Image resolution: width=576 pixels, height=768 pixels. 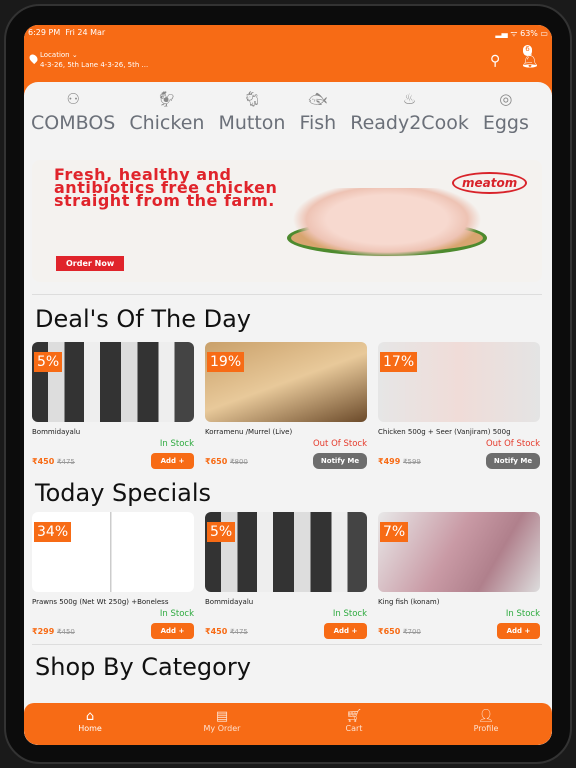 I want to click on product-image: 7%, so click(x=459, y=552).